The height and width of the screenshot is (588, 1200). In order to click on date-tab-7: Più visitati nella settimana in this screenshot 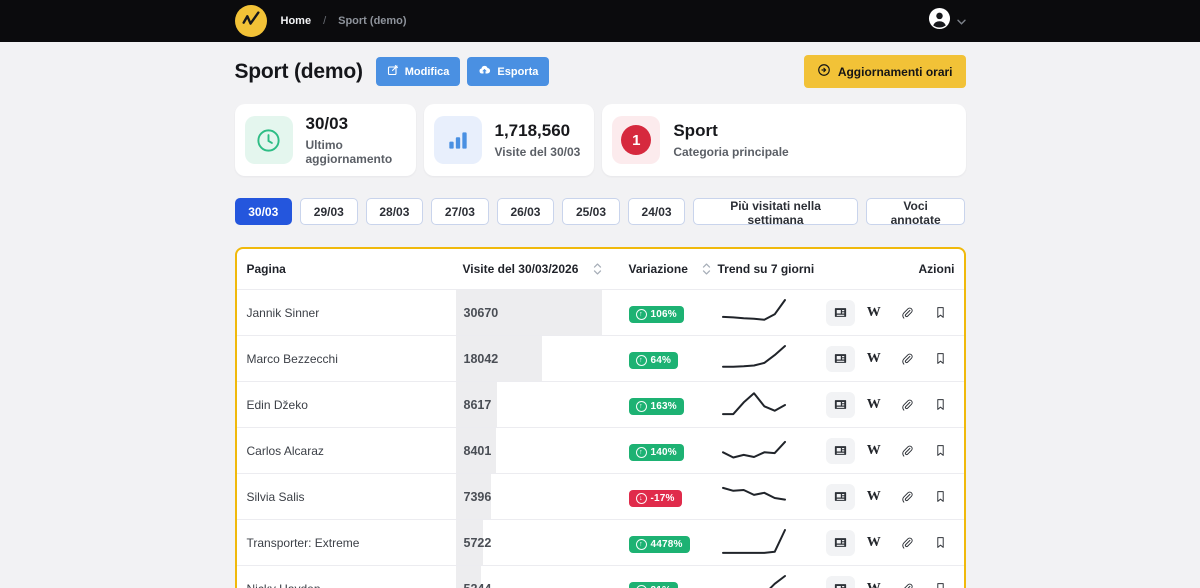, I will do `click(775, 212)`.